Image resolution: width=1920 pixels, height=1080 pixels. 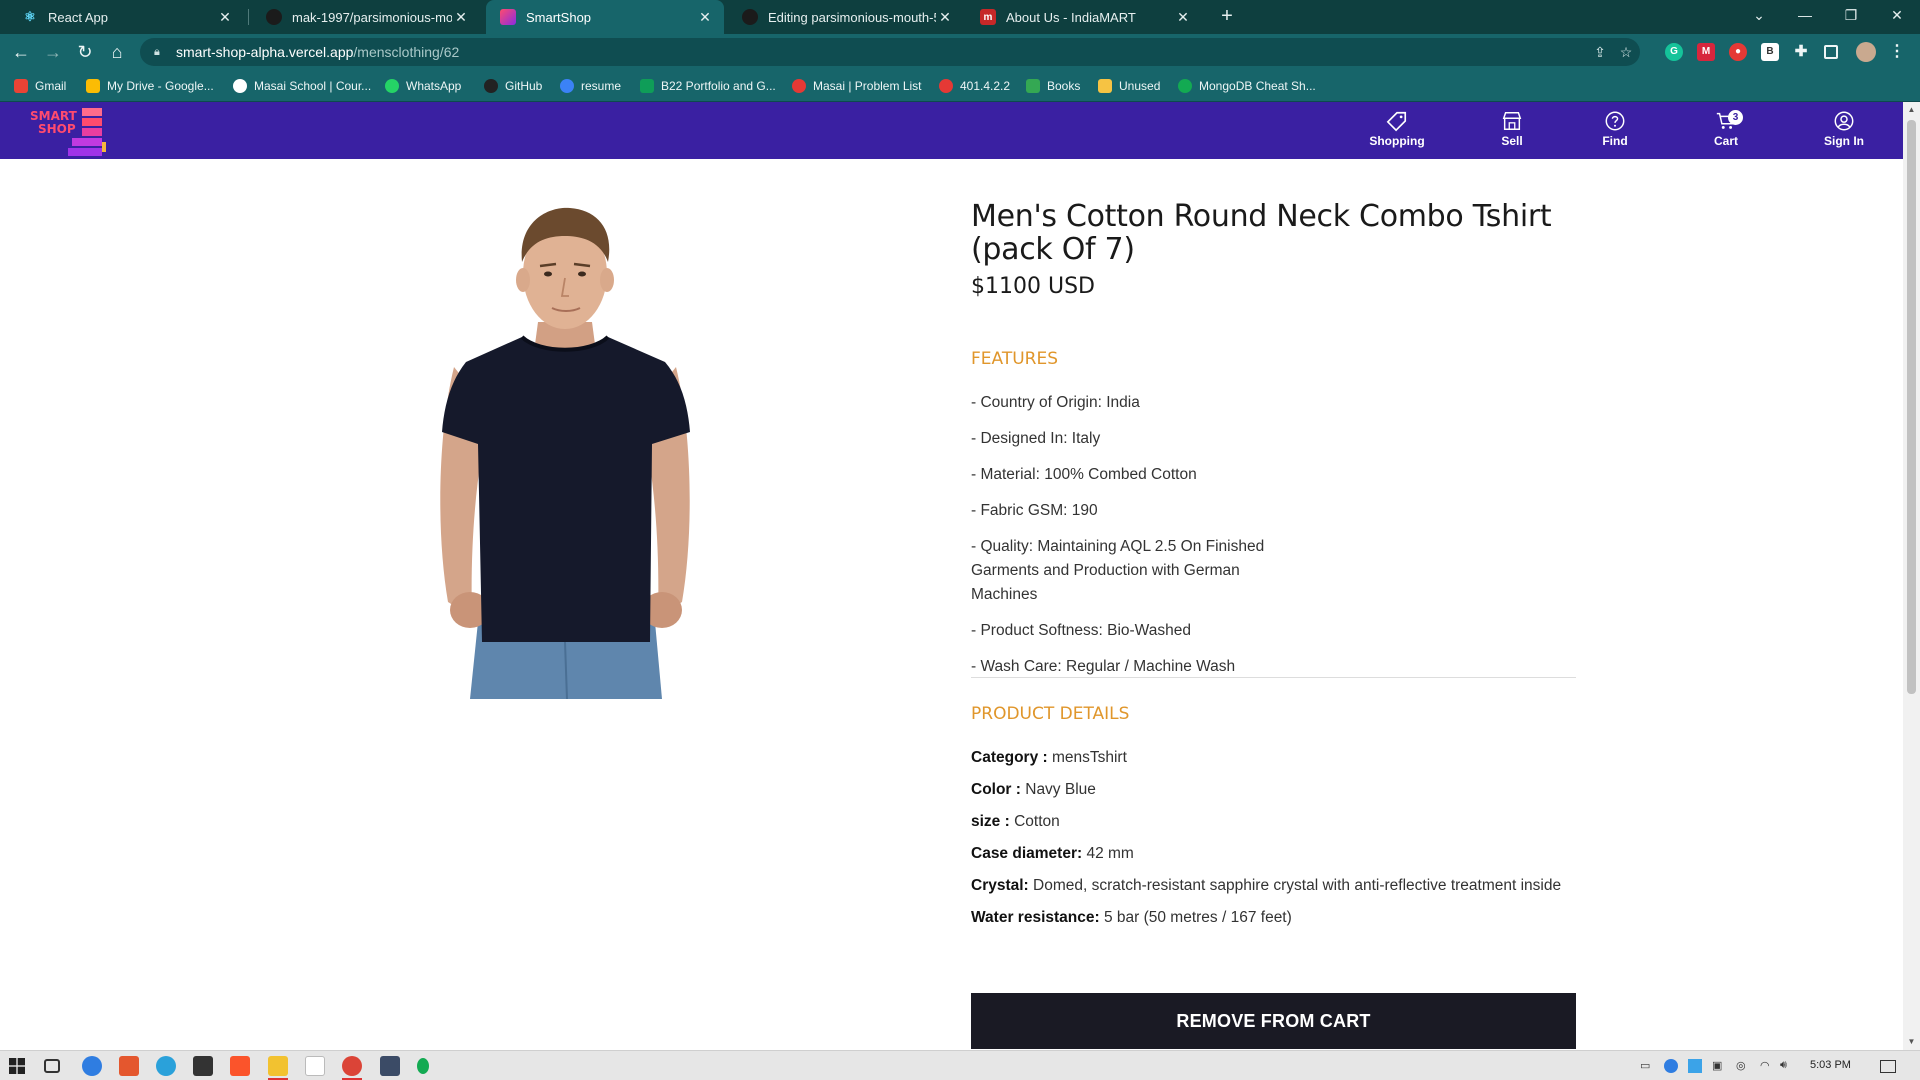 What do you see at coordinates (1015, 359) in the screenshot?
I see `features-heading: FEATURES` at bounding box center [1015, 359].